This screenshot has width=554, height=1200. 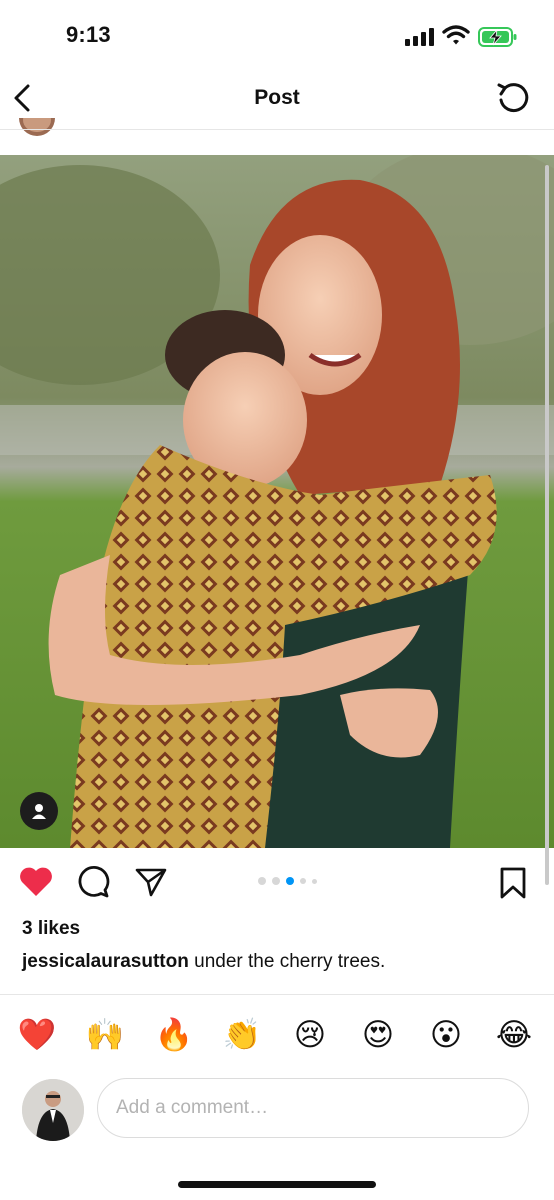 I want to click on likes-count: 3 likes, so click(x=51, y=929).